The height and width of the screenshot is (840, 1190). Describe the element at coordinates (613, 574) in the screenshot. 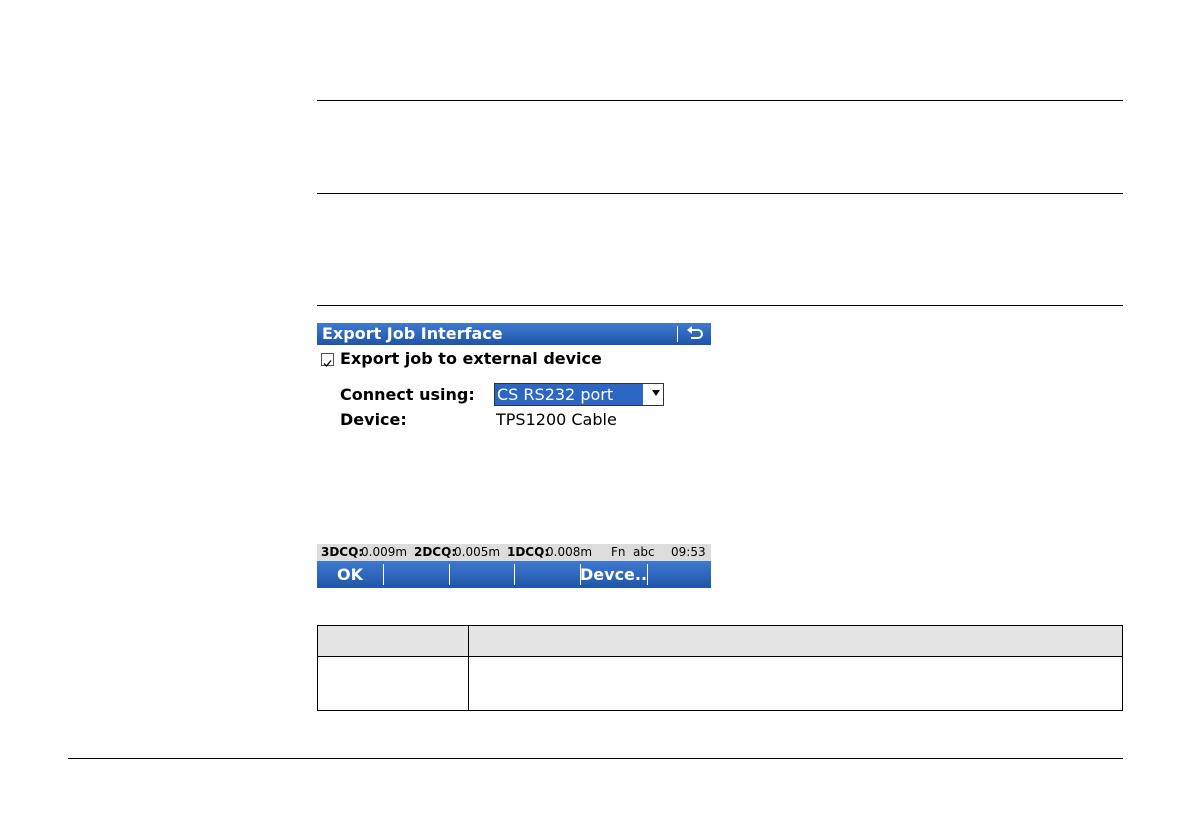

I see `softkey-device: Devce..` at that location.